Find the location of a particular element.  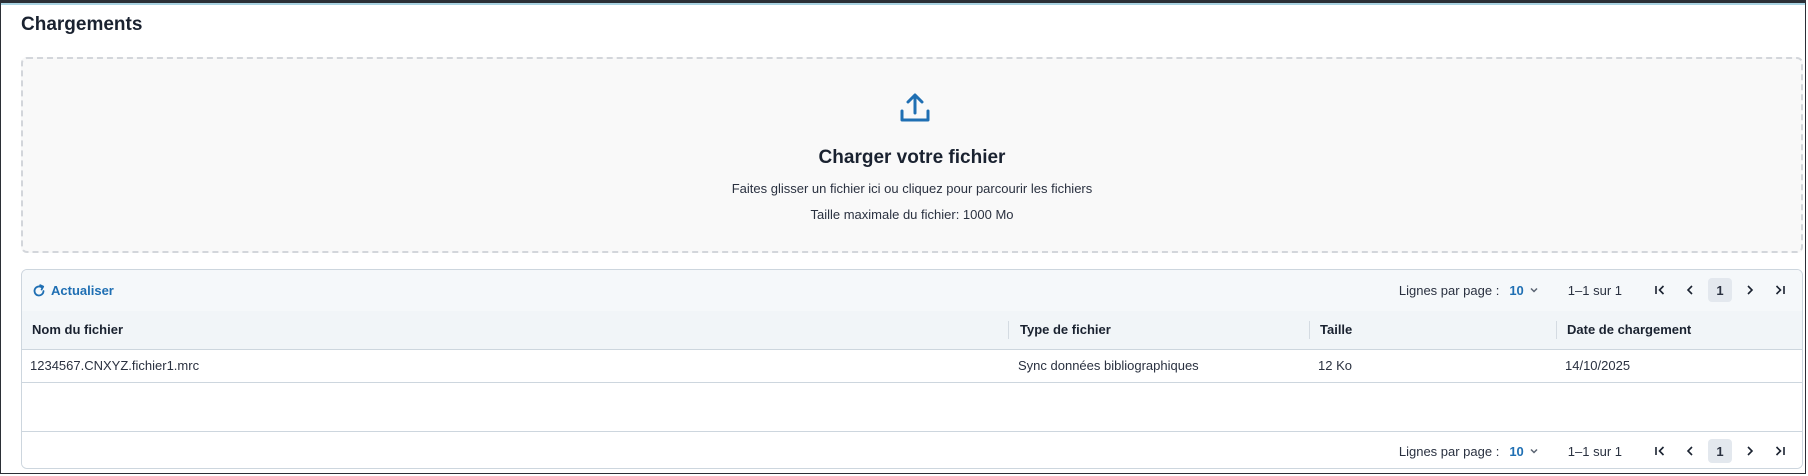

column-header-file-type: Type de fichier is located at coordinates (1065, 330).